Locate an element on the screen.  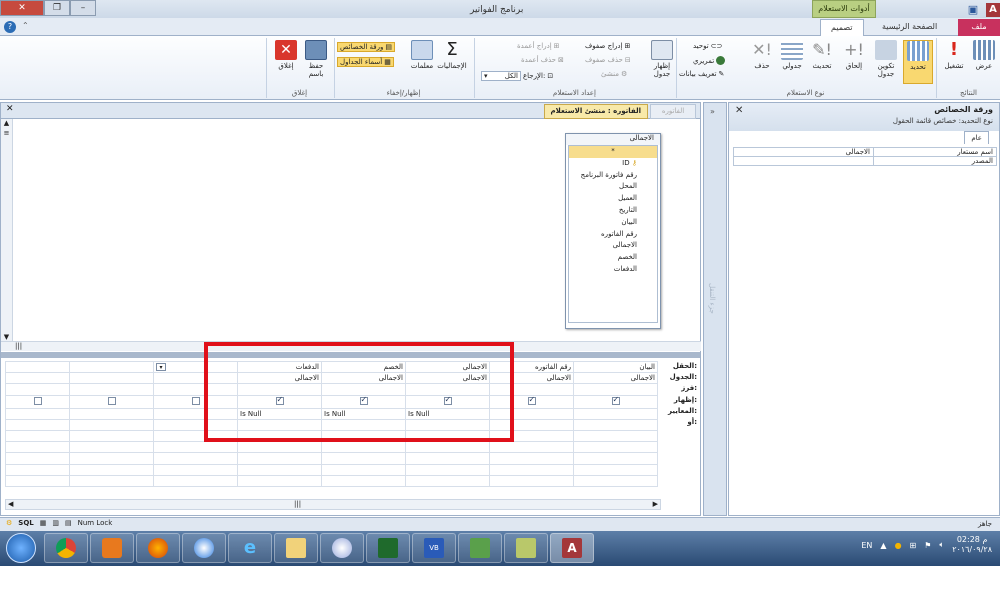
media-player-taskbar-item is located at coordinates (112, 548).